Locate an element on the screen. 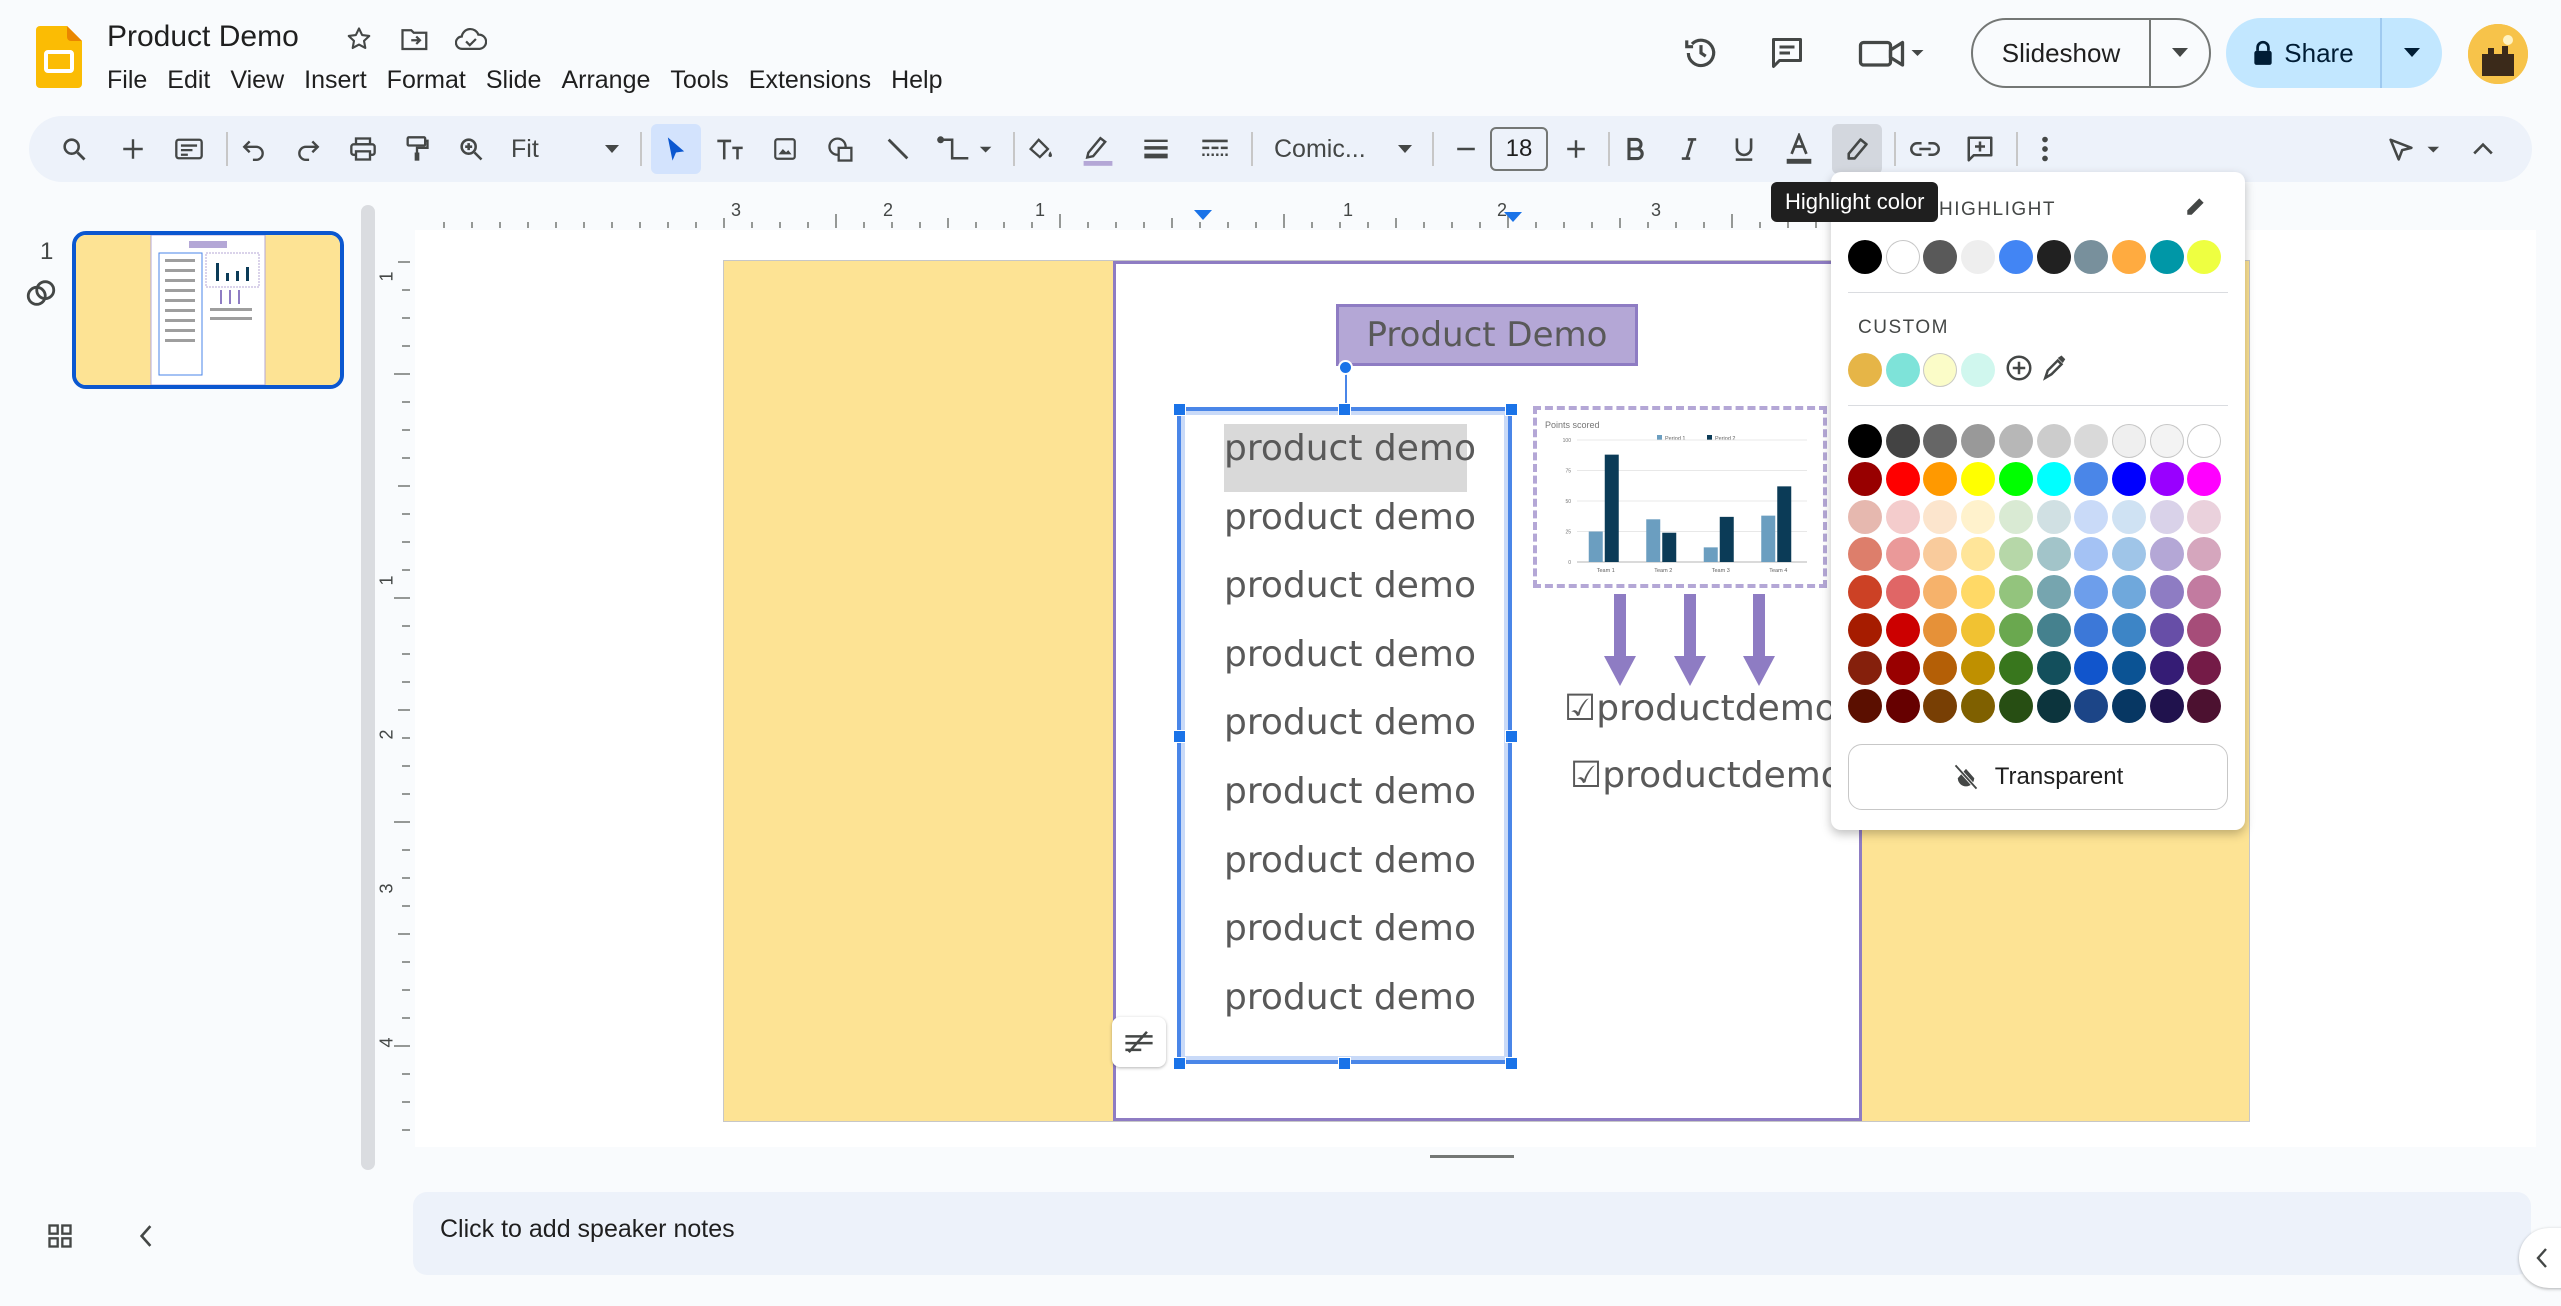  collapse-filmstrip-chevron-left-icon is located at coordinates (146, 1236).